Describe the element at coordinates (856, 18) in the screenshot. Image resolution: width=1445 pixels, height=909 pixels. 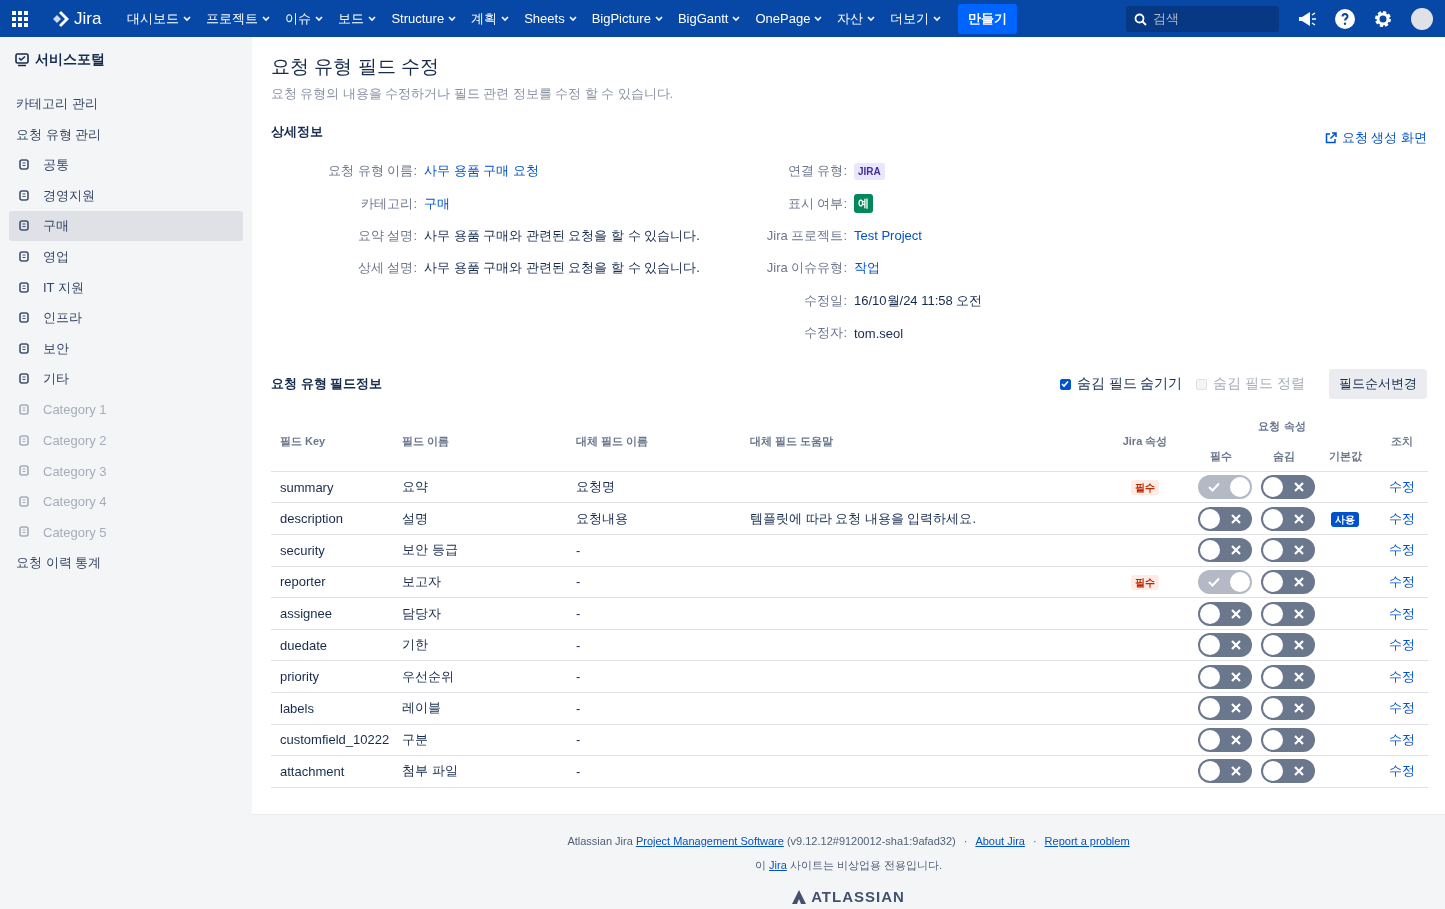
I see `nav-menu: 자산` at that location.